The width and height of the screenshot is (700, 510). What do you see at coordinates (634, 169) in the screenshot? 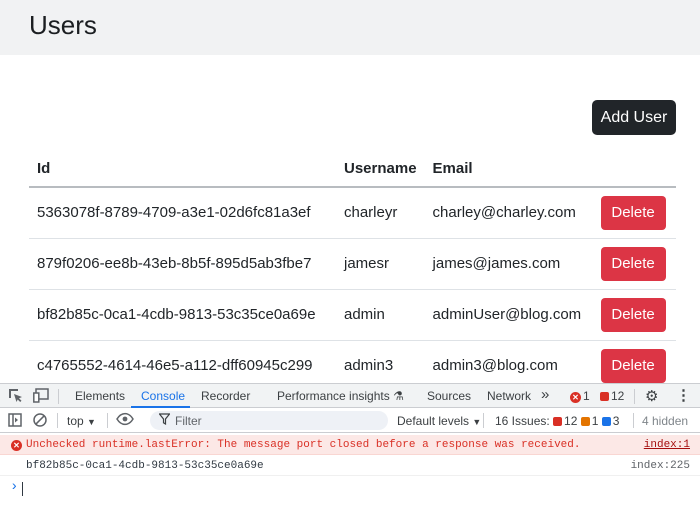
I see `header-actions` at bounding box center [634, 169].